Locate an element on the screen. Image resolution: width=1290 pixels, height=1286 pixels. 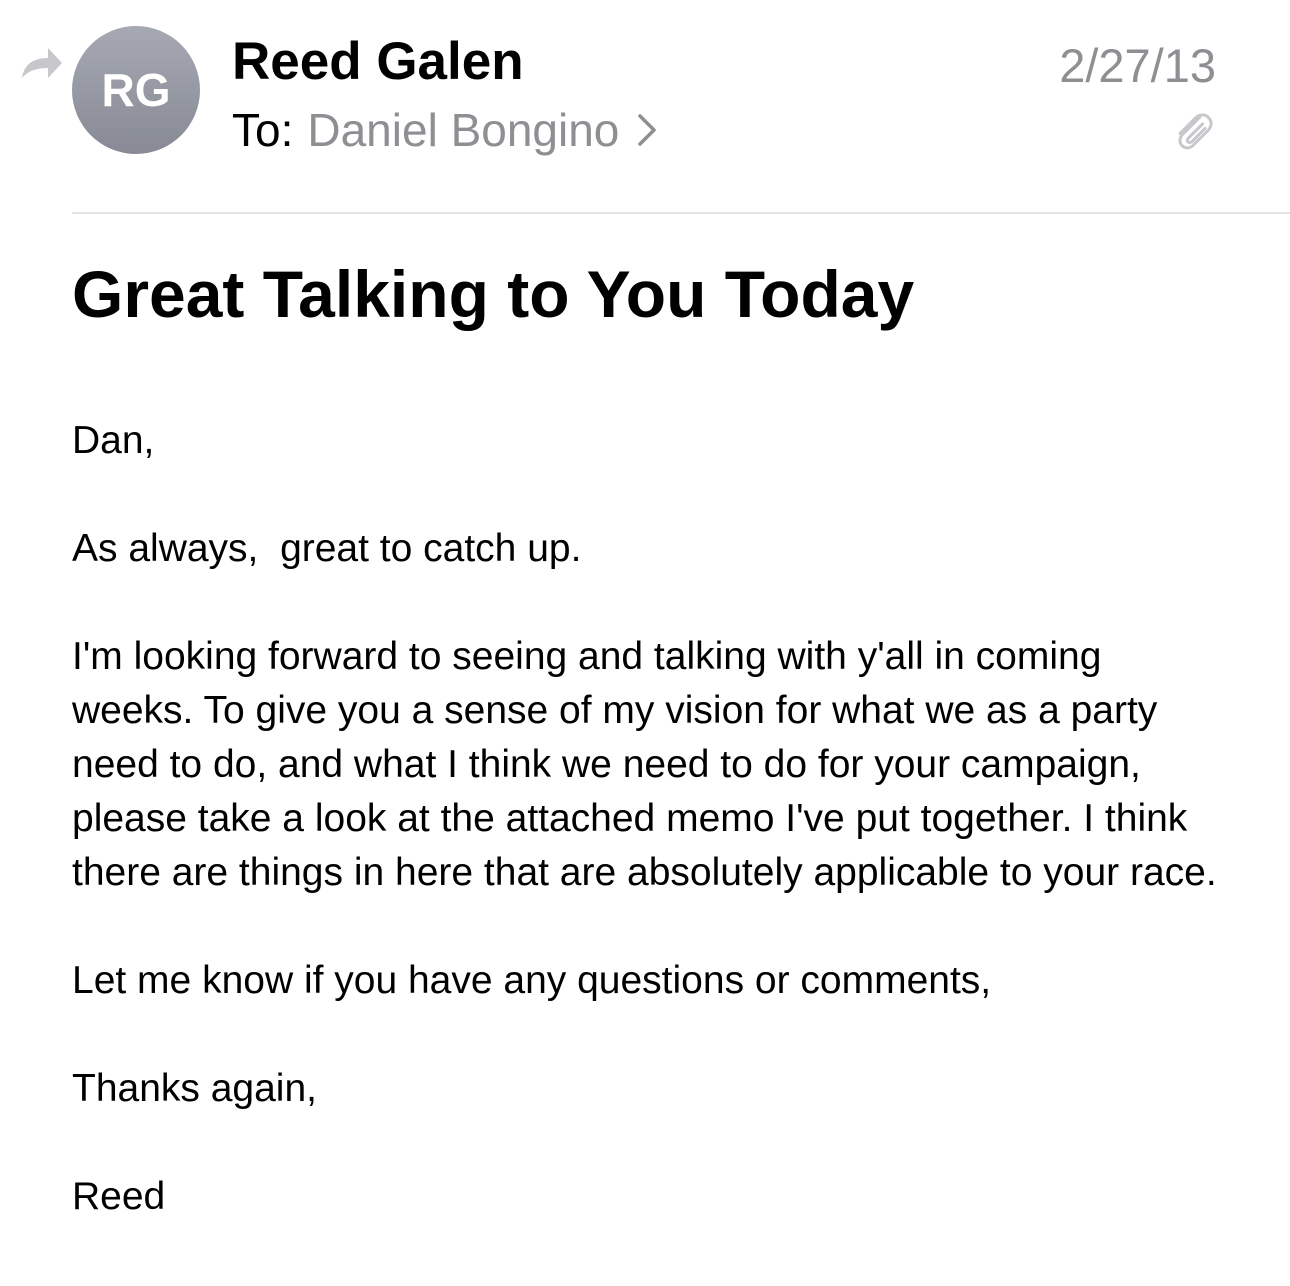
message-date: 2/27/13 is located at coordinates (1137, 65).